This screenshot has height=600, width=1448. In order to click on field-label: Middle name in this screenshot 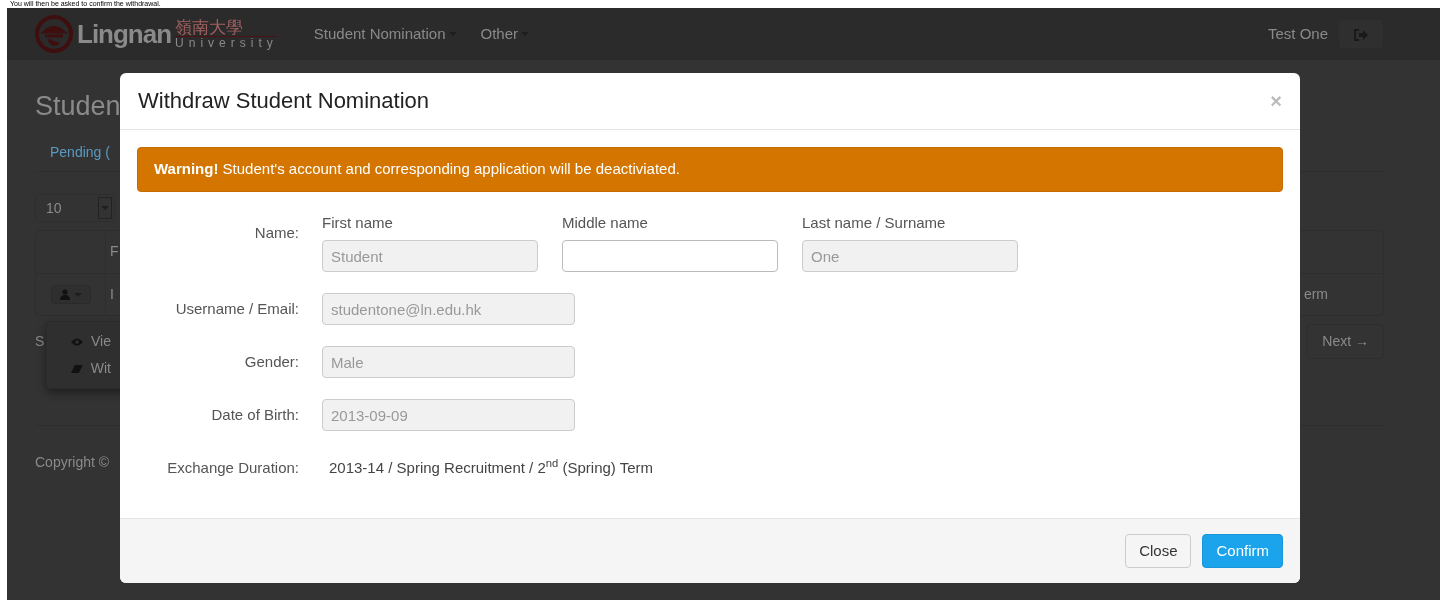, I will do `click(605, 222)`.